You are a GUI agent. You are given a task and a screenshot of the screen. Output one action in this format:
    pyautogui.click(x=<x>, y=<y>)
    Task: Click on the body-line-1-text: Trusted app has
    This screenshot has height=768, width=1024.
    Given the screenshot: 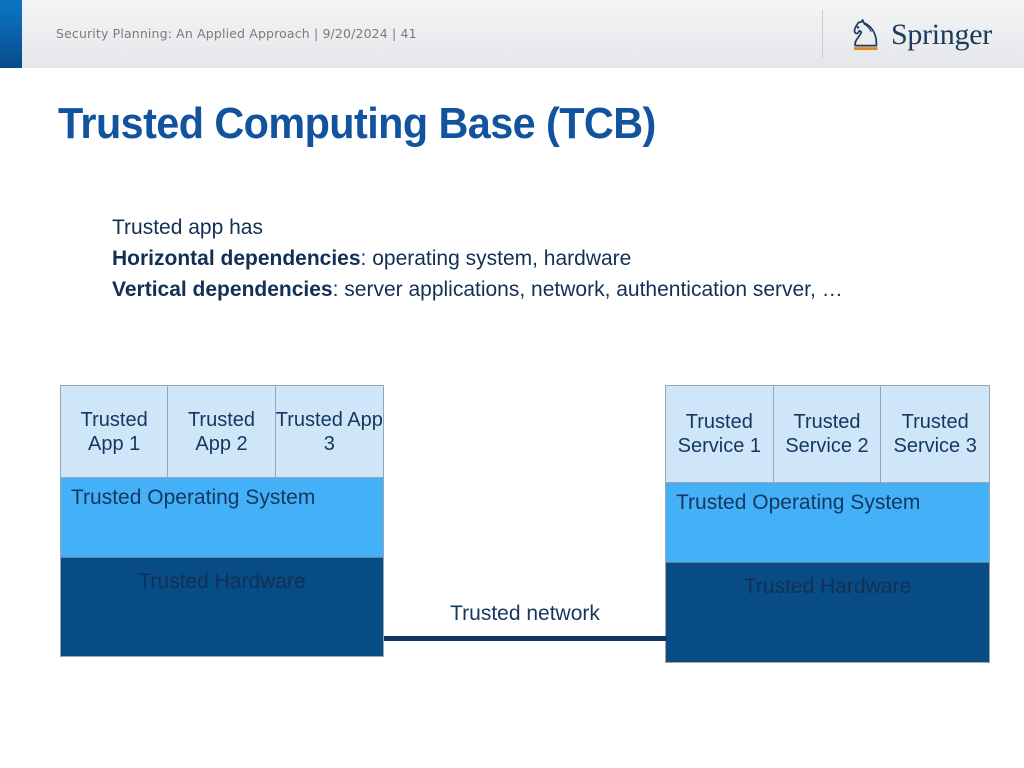 What is the action you would take?
    pyautogui.click(x=187, y=227)
    